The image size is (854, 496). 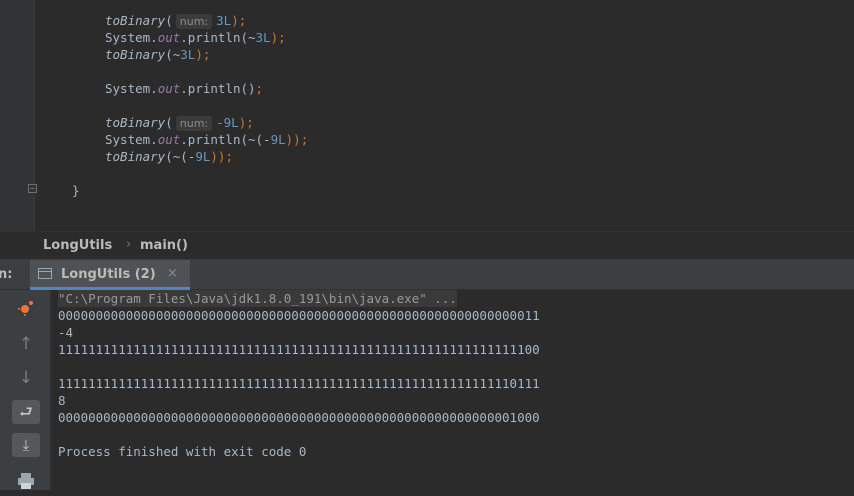 I want to click on closing-brace: }, so click(x=76, y=190).